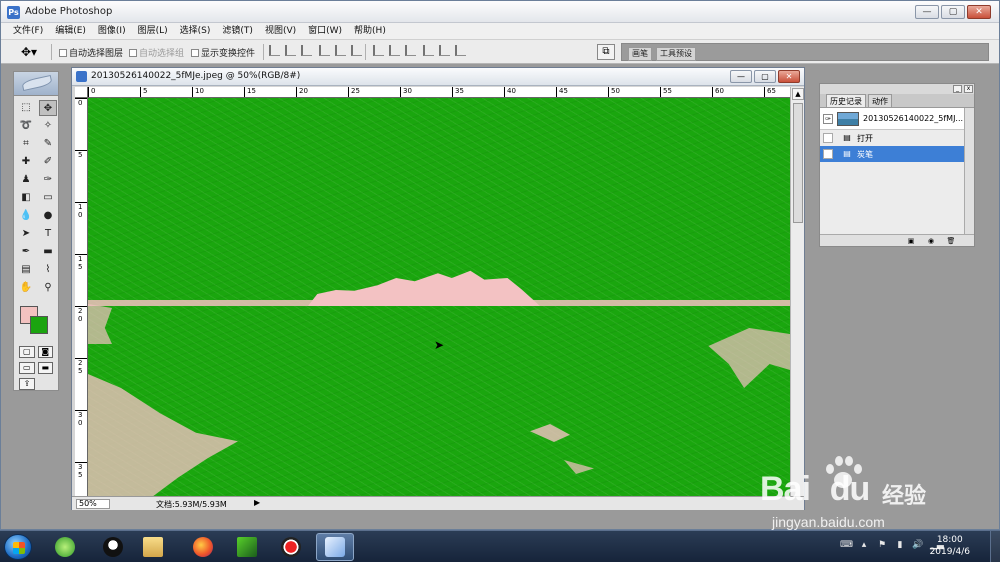  What do you see at coordinates (340, 50) in the screenshot?
I see `align-hcenter-icon` at bounding box center [340, 50].